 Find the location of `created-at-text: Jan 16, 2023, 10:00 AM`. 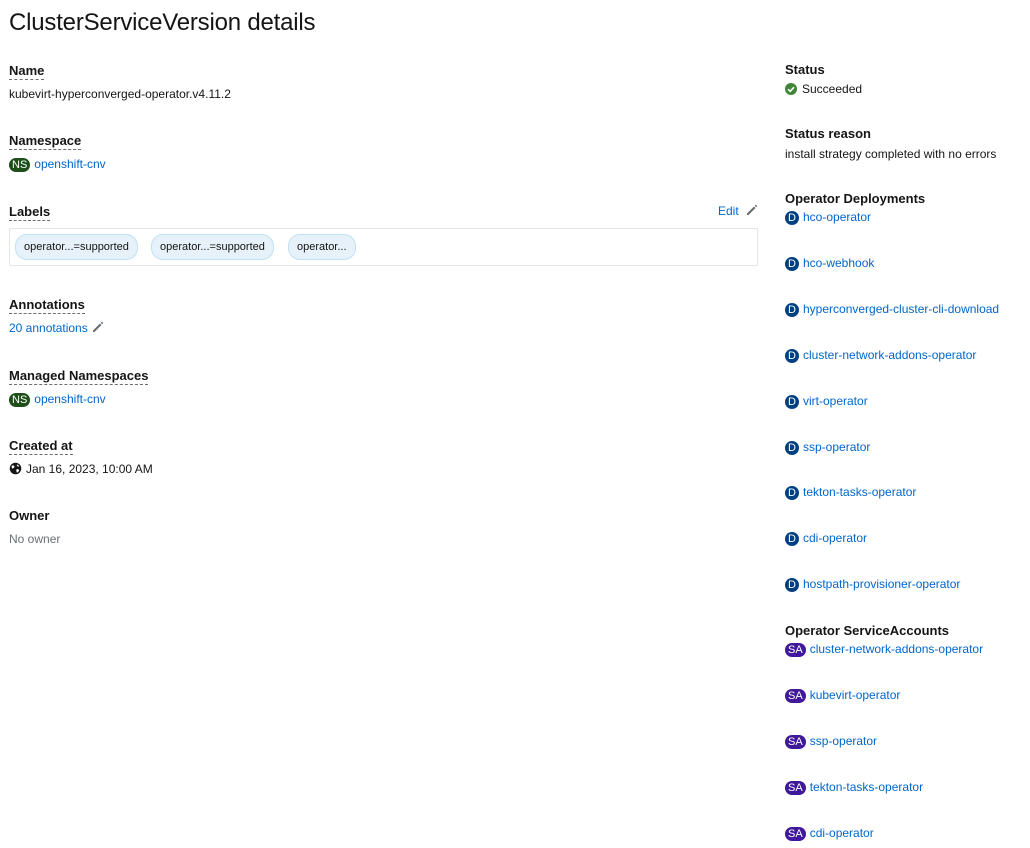

created-at-text: Jan 16, 2023, 10:00 AM is located at coordinates (89, 469).